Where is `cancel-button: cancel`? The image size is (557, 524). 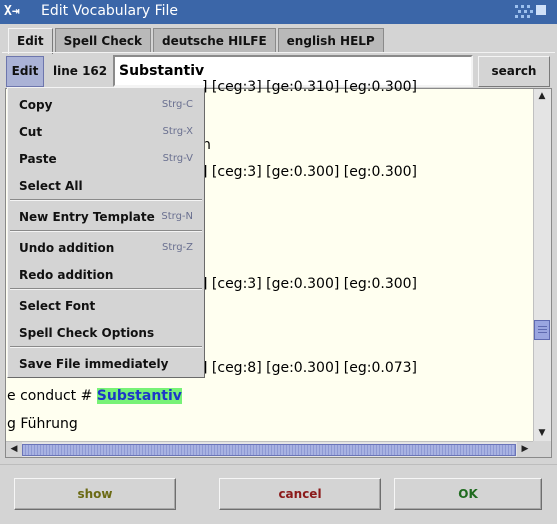 cancel-button: cancel is located at coordinates (300, 494).